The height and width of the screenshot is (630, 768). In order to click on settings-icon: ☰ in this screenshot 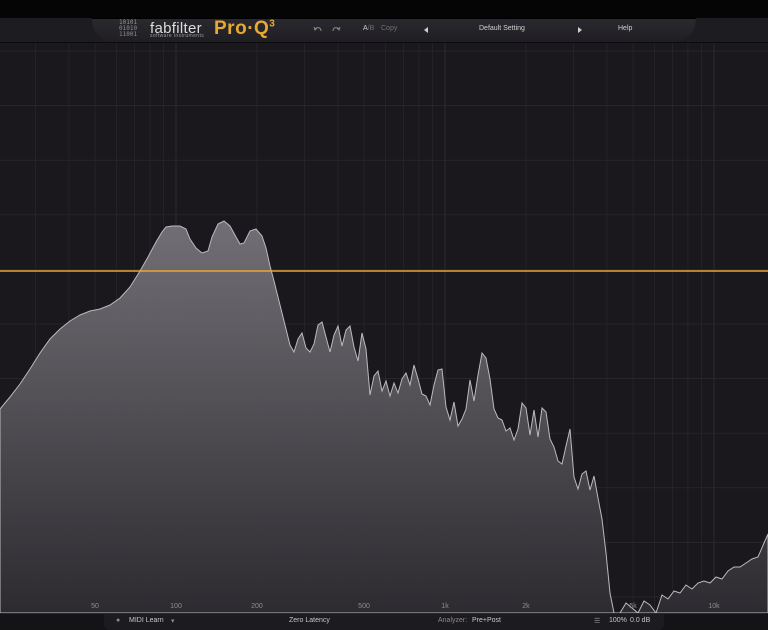, I will do `click(597, 621)`.